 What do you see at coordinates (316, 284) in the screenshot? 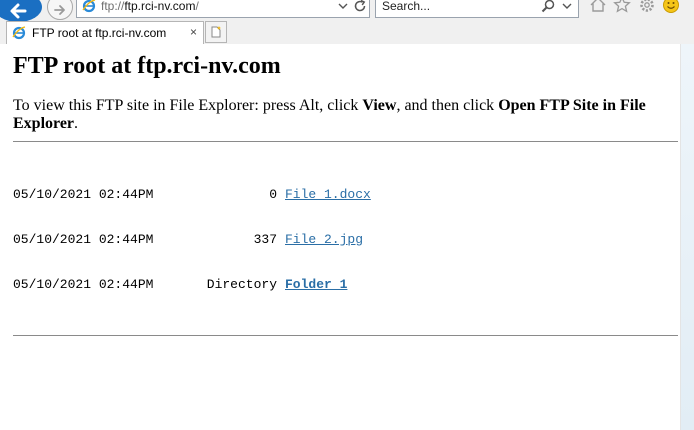
I see `folder-link: Folder 1` at bounding box center [316, 284].